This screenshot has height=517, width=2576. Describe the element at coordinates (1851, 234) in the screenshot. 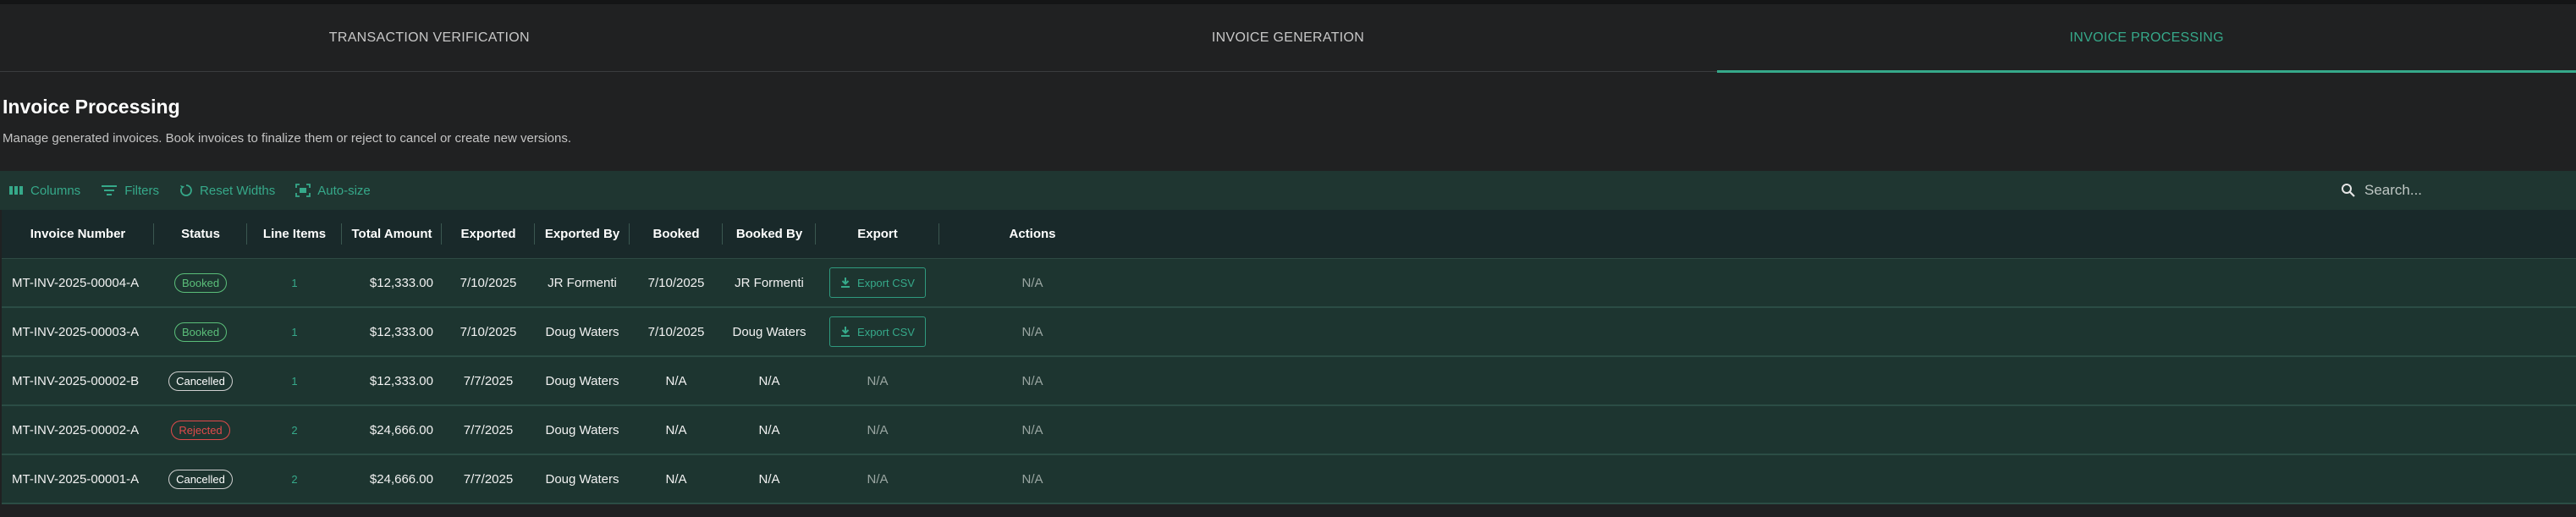

I see `header-filler` at that location.